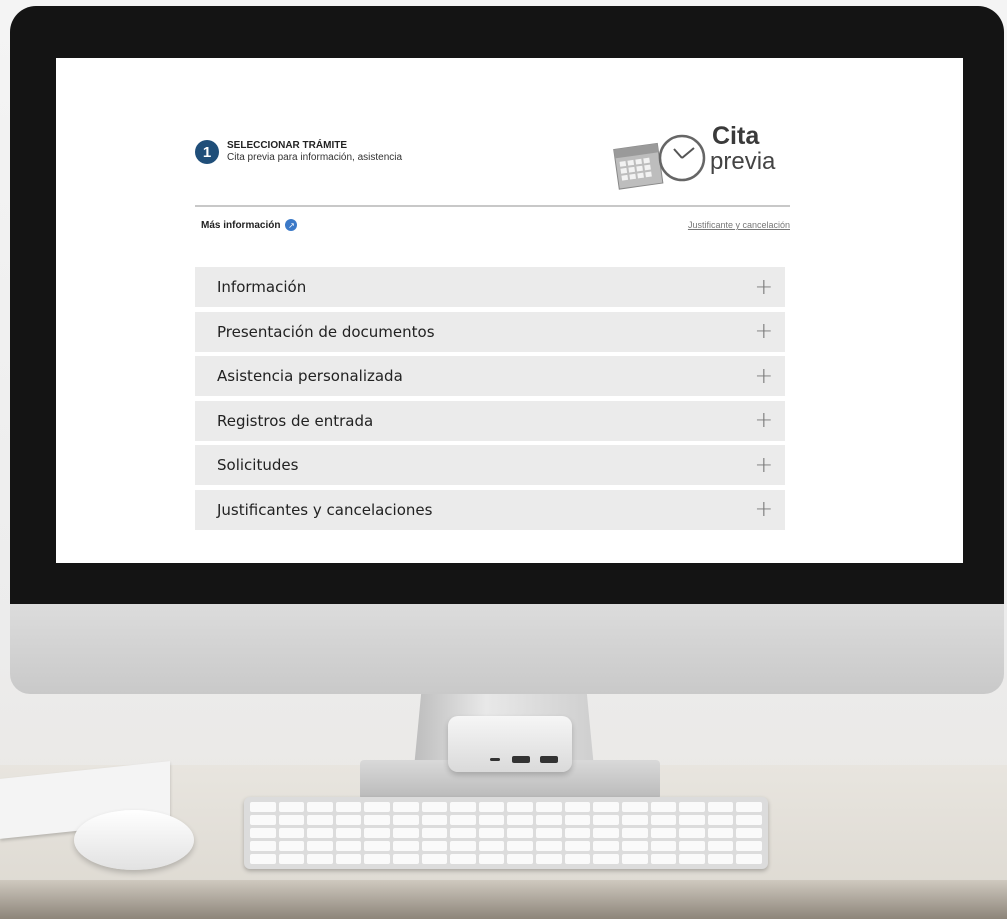  Describe the element at coordinates (490, 420) in the screenshot. I see `accordion-item-registros: Registros de entrada +` at that location.